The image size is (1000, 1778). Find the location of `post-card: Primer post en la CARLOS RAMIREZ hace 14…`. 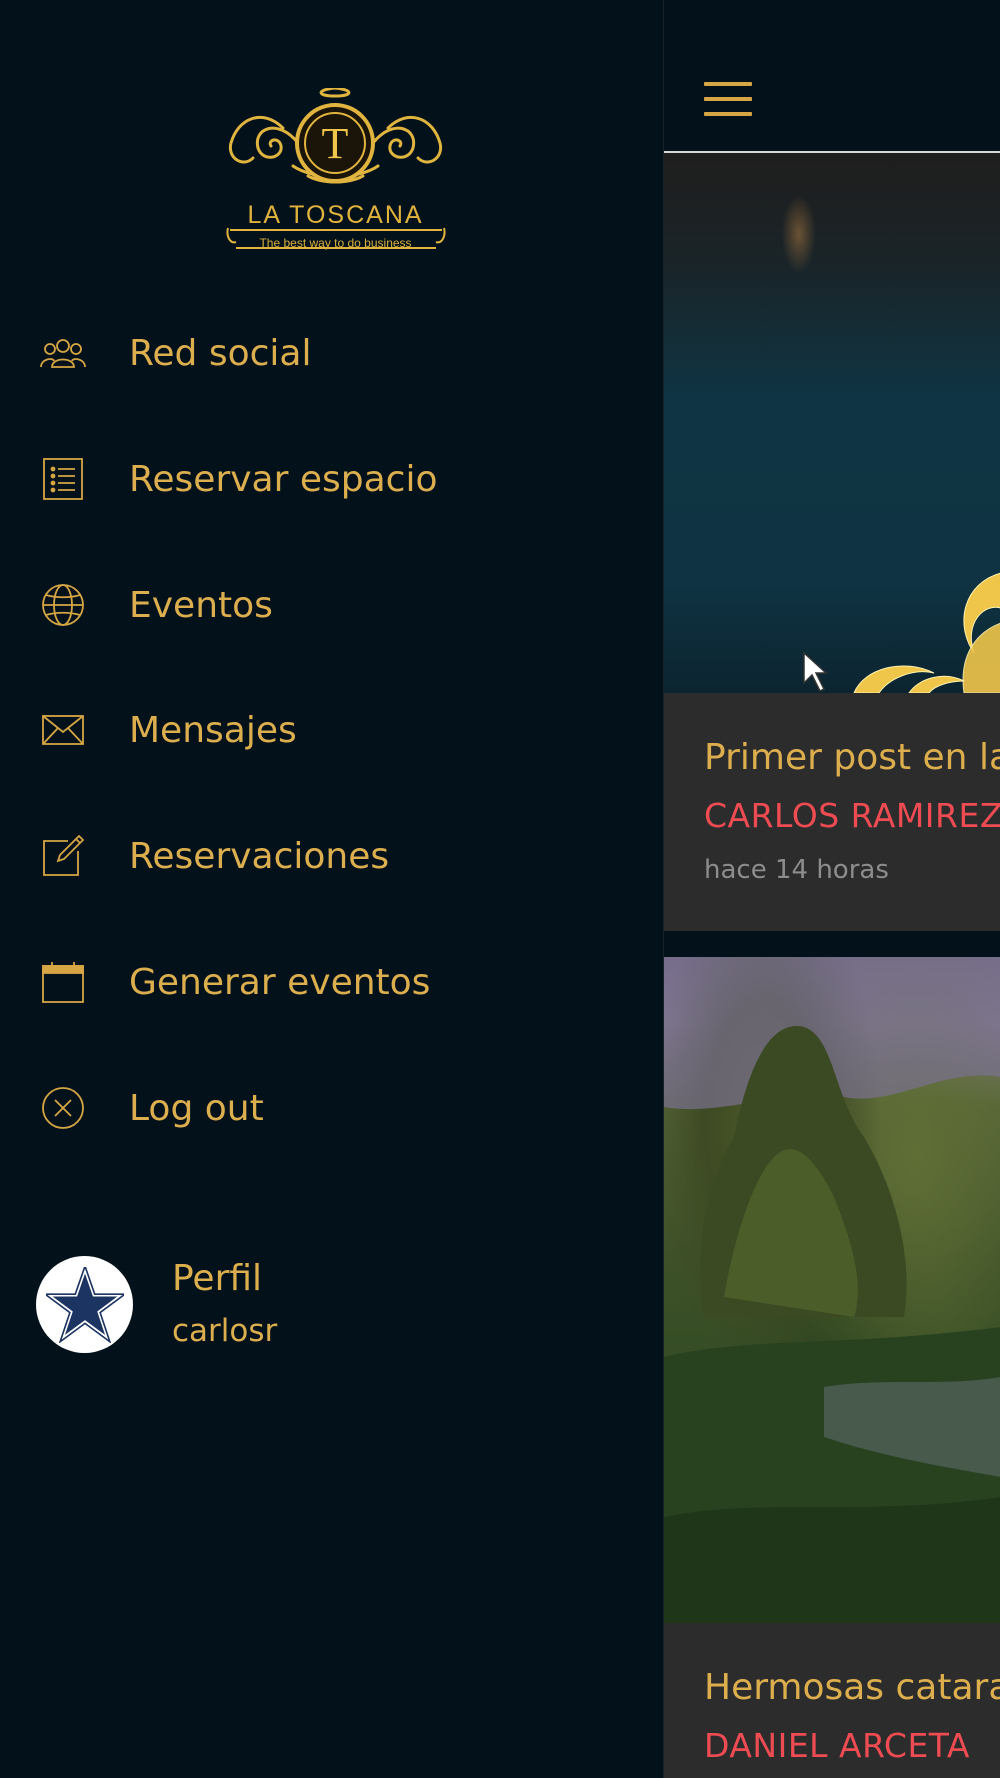

post-card: Primer post en la CARLOS RAMIREZ hace 14… is located at coordinates (832, 812).